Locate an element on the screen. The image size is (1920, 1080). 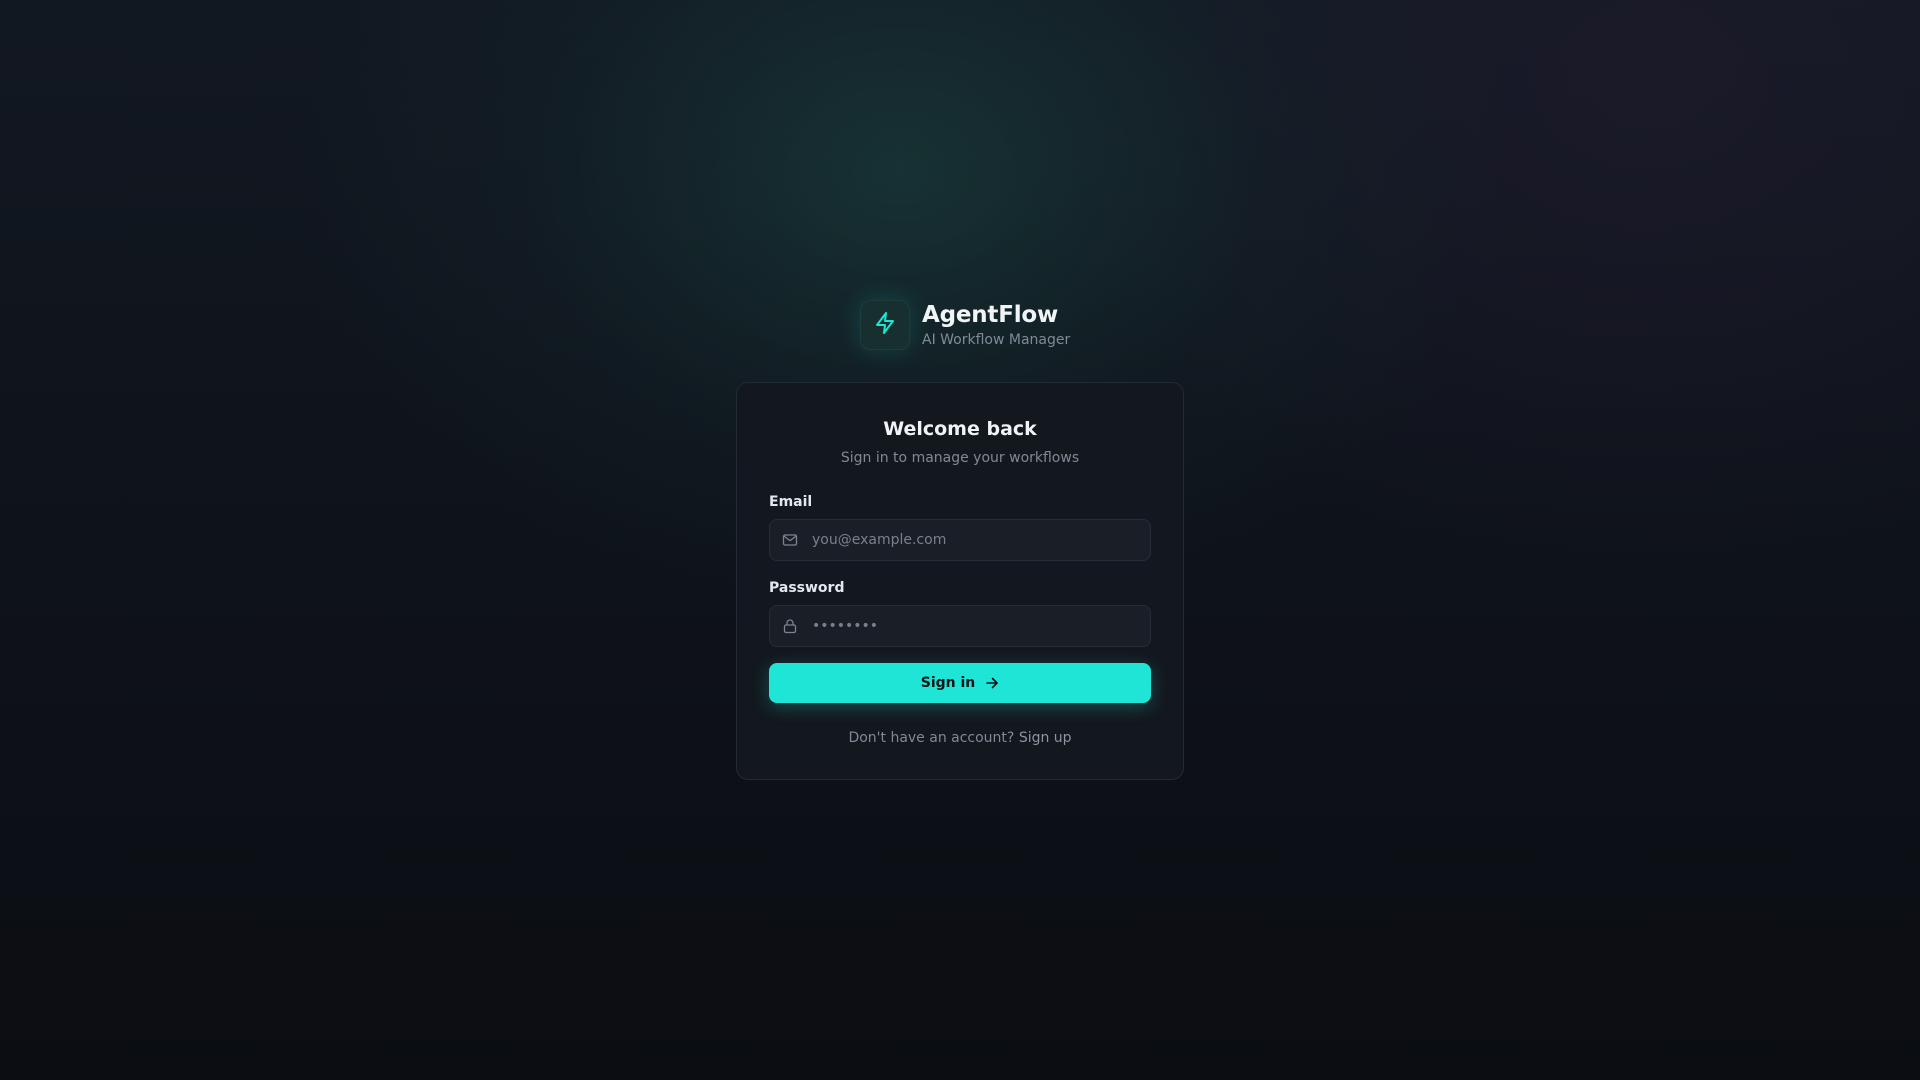
app-tagline: AI Workflow Manager is located at coordinates (996, 340).